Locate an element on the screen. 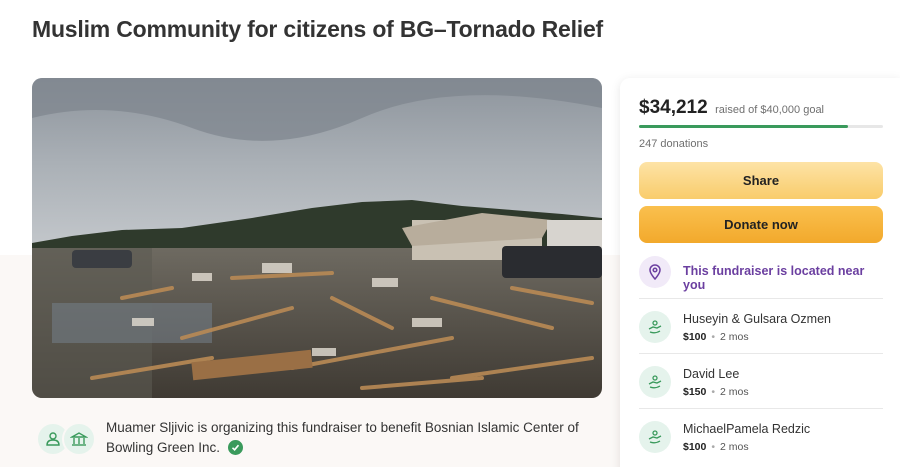 The height and width of the screenshot is (467, 900). list-item: MichaelPamela Redzic $100 • 2 mos is located at coordinates (761, 435).